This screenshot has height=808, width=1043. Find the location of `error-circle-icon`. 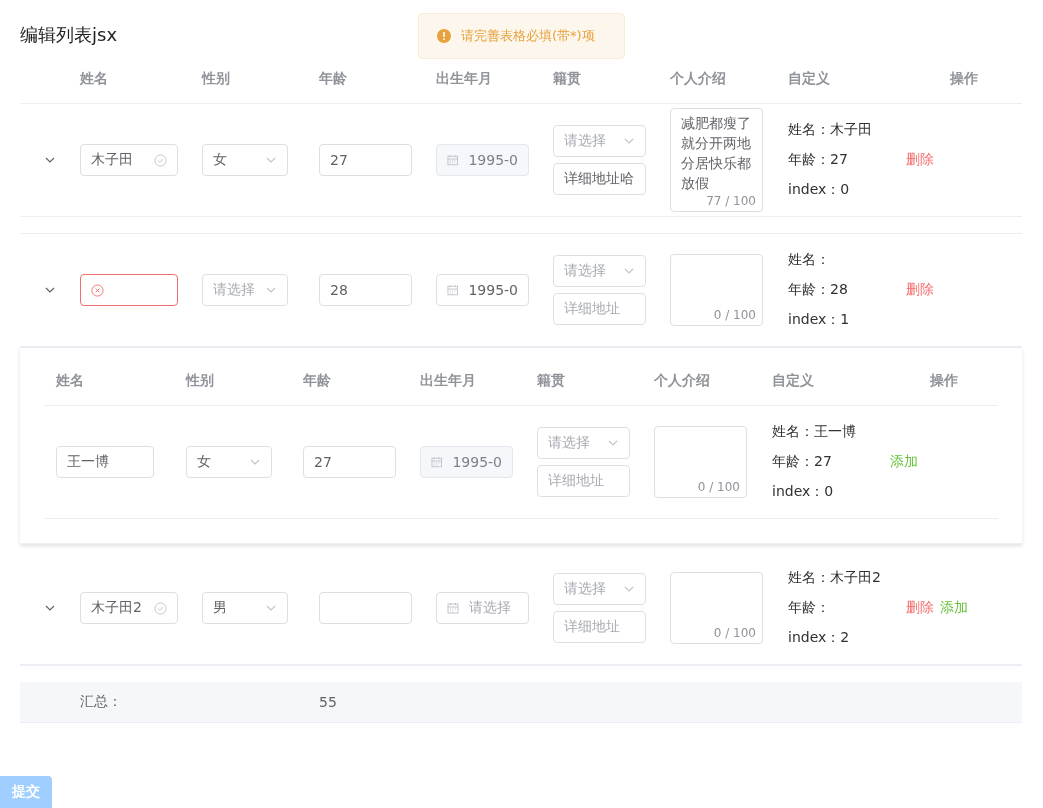

error-circle-icon is located at coordinates (97, 290).